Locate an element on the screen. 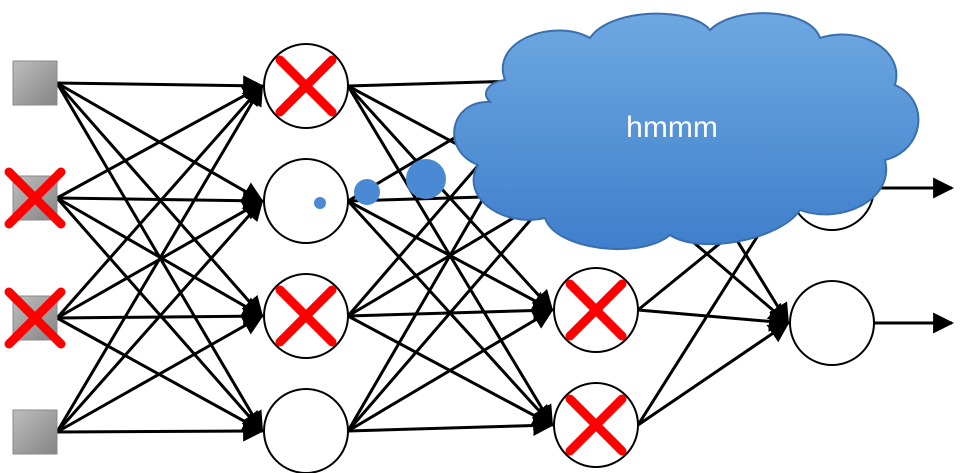 The height and width of the screenshot is (473, 966). thought-dot-small is located at coordinates (320, 203).